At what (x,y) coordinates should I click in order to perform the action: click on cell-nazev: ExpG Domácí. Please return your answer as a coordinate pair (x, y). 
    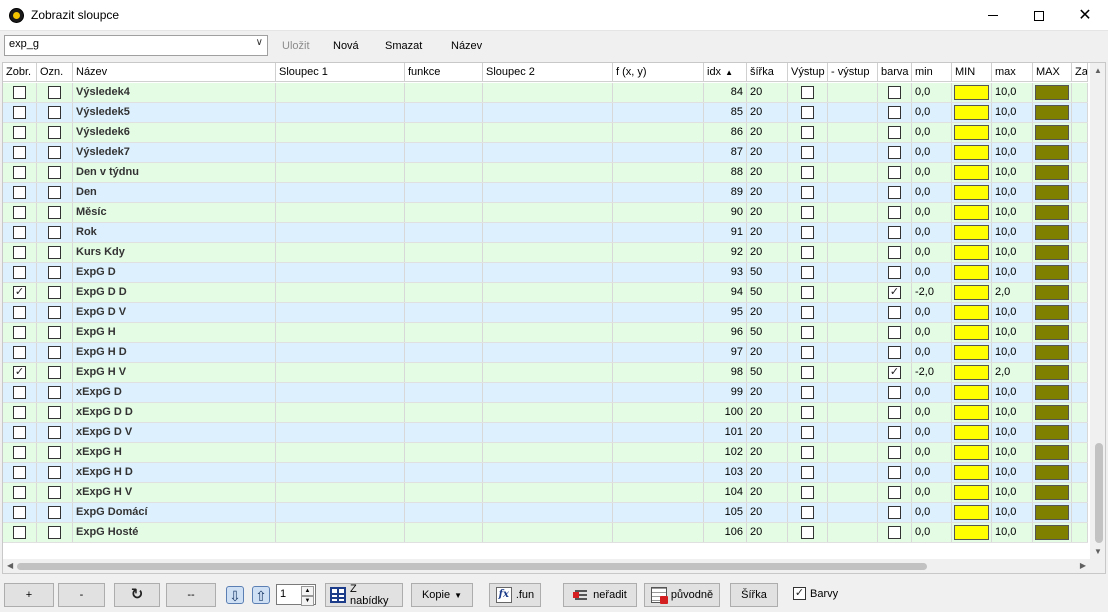
    Looking at the image, I should click on (174, 512).